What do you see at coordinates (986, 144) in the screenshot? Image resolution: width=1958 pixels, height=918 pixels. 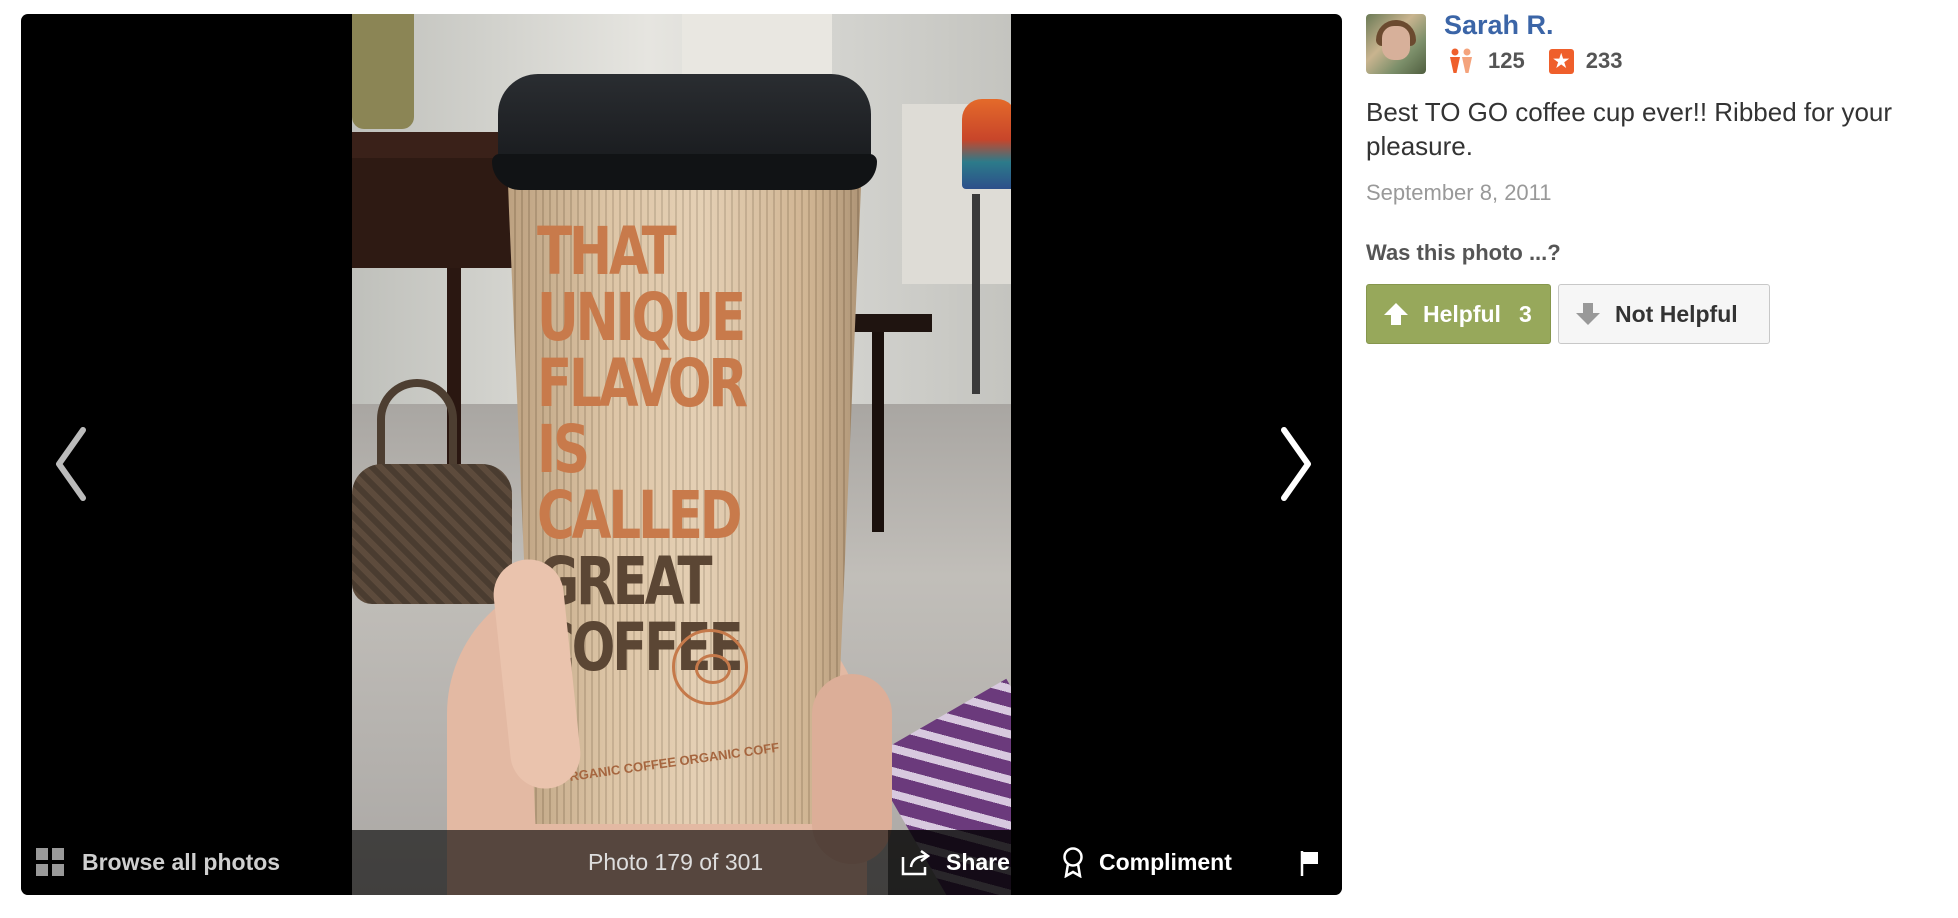 I see `photo-toy` at bounding box center [986, 144].